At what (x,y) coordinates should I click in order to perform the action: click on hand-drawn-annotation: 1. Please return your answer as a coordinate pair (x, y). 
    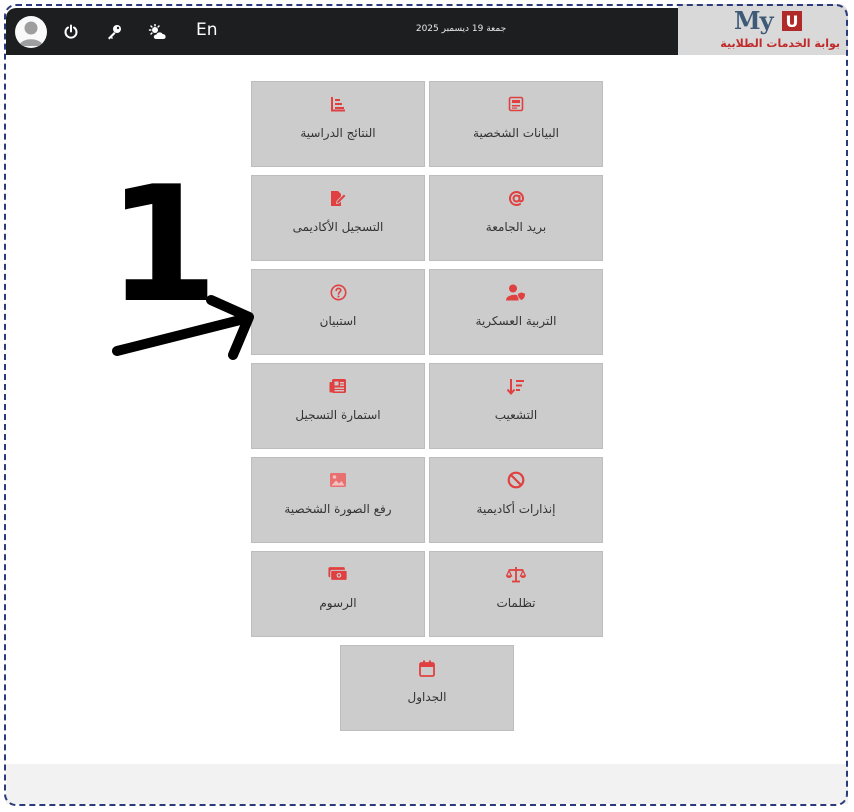
    Looking at the image, I should click on (180, 255).